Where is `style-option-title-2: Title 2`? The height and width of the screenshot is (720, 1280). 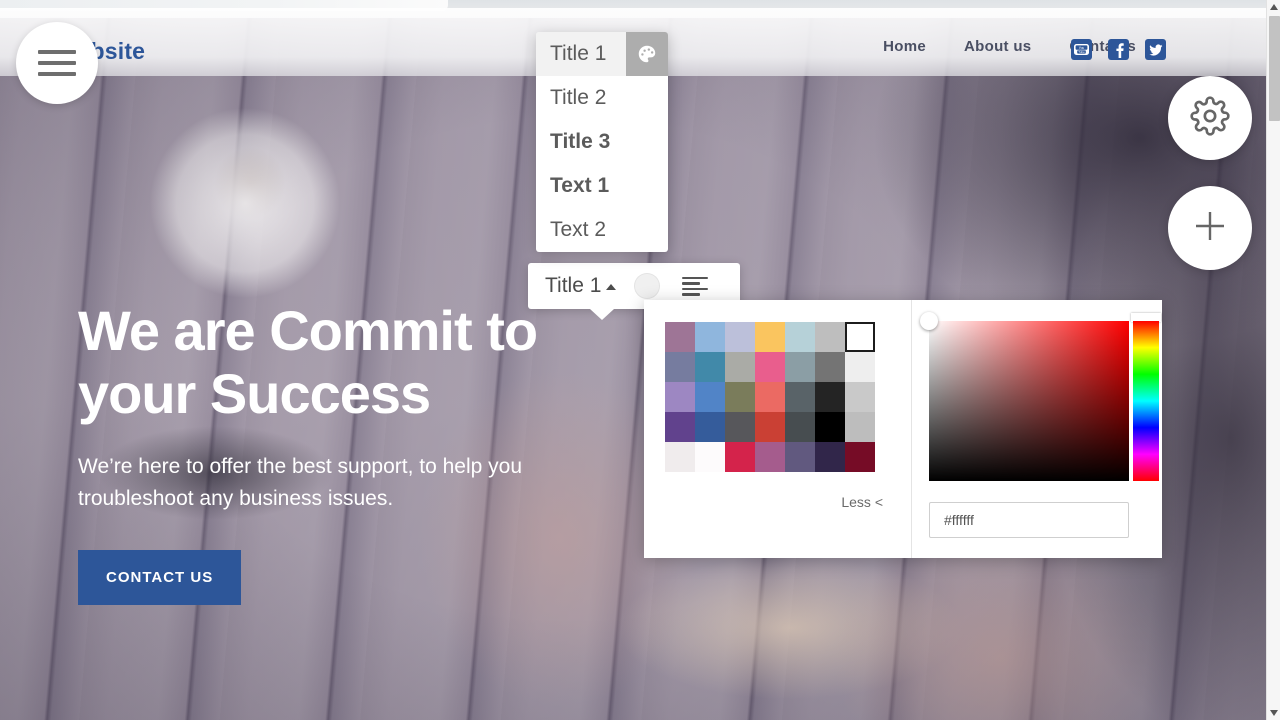 style-option-title-2: Title 2 is located at coordinates (602, 98).